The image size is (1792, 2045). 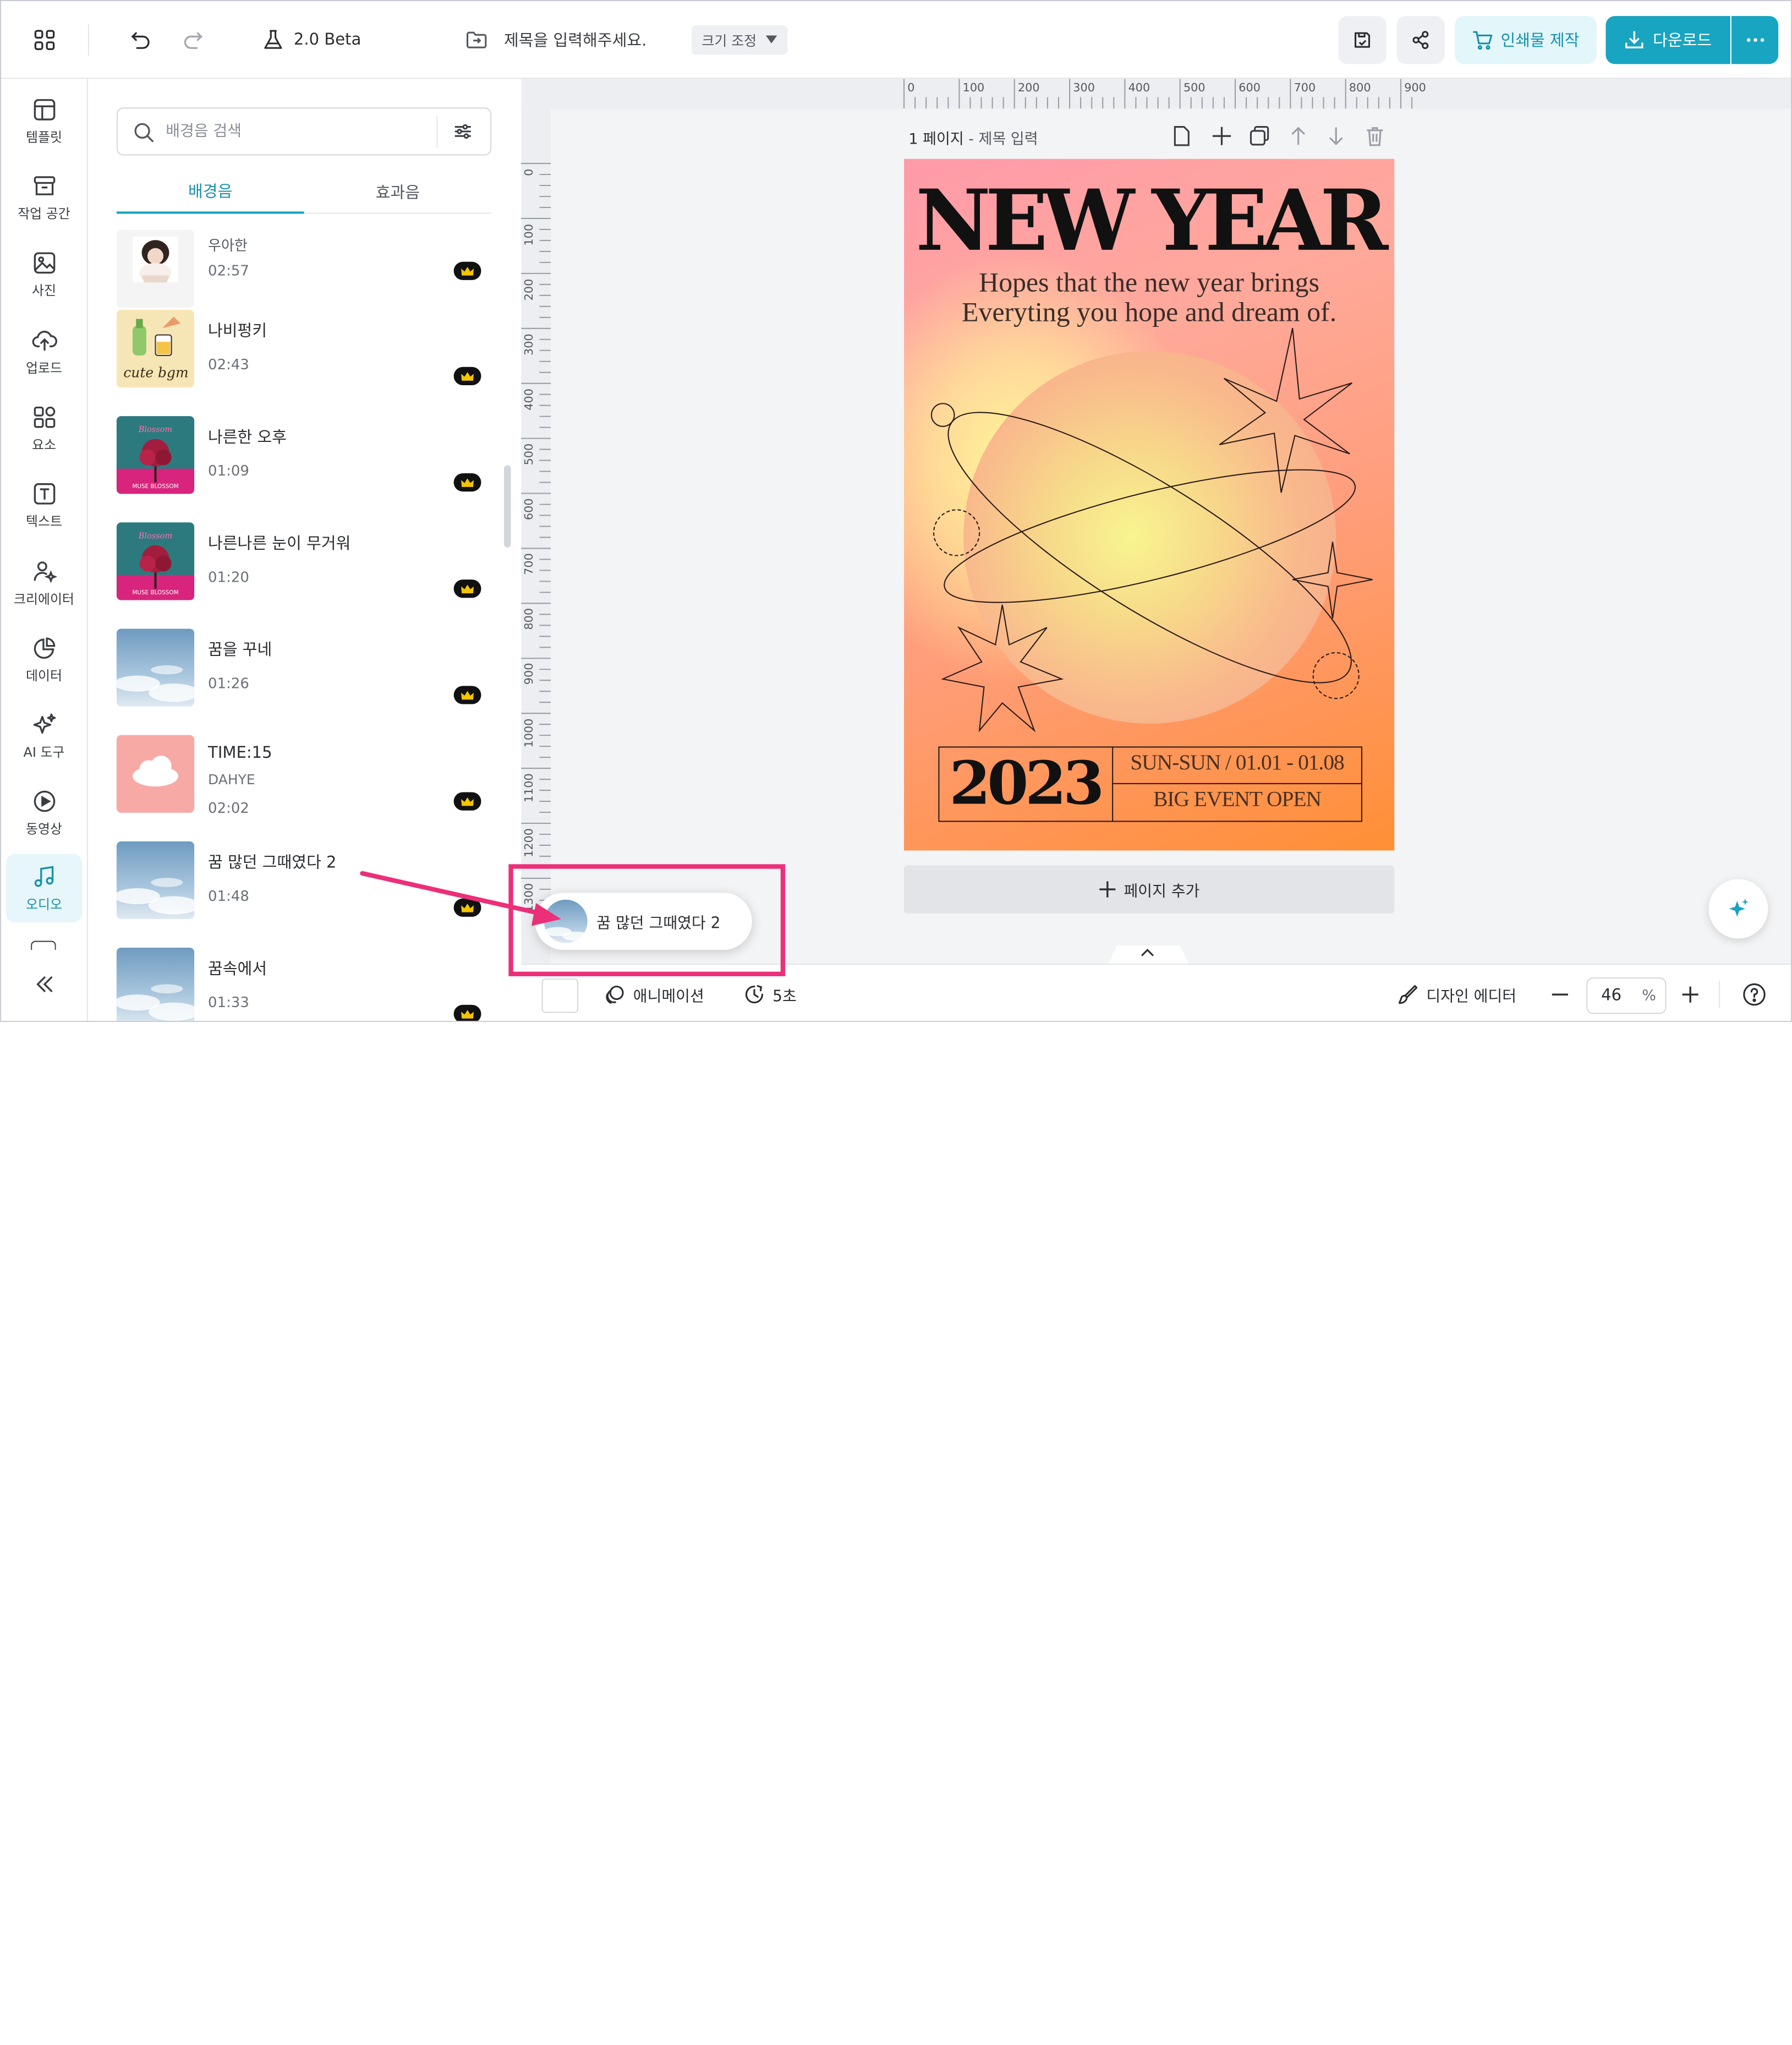 What do you see at coordinates (1025, 785) in the screenshot?
I see `poster-year: 2023` at bounding box center [1025, 785].